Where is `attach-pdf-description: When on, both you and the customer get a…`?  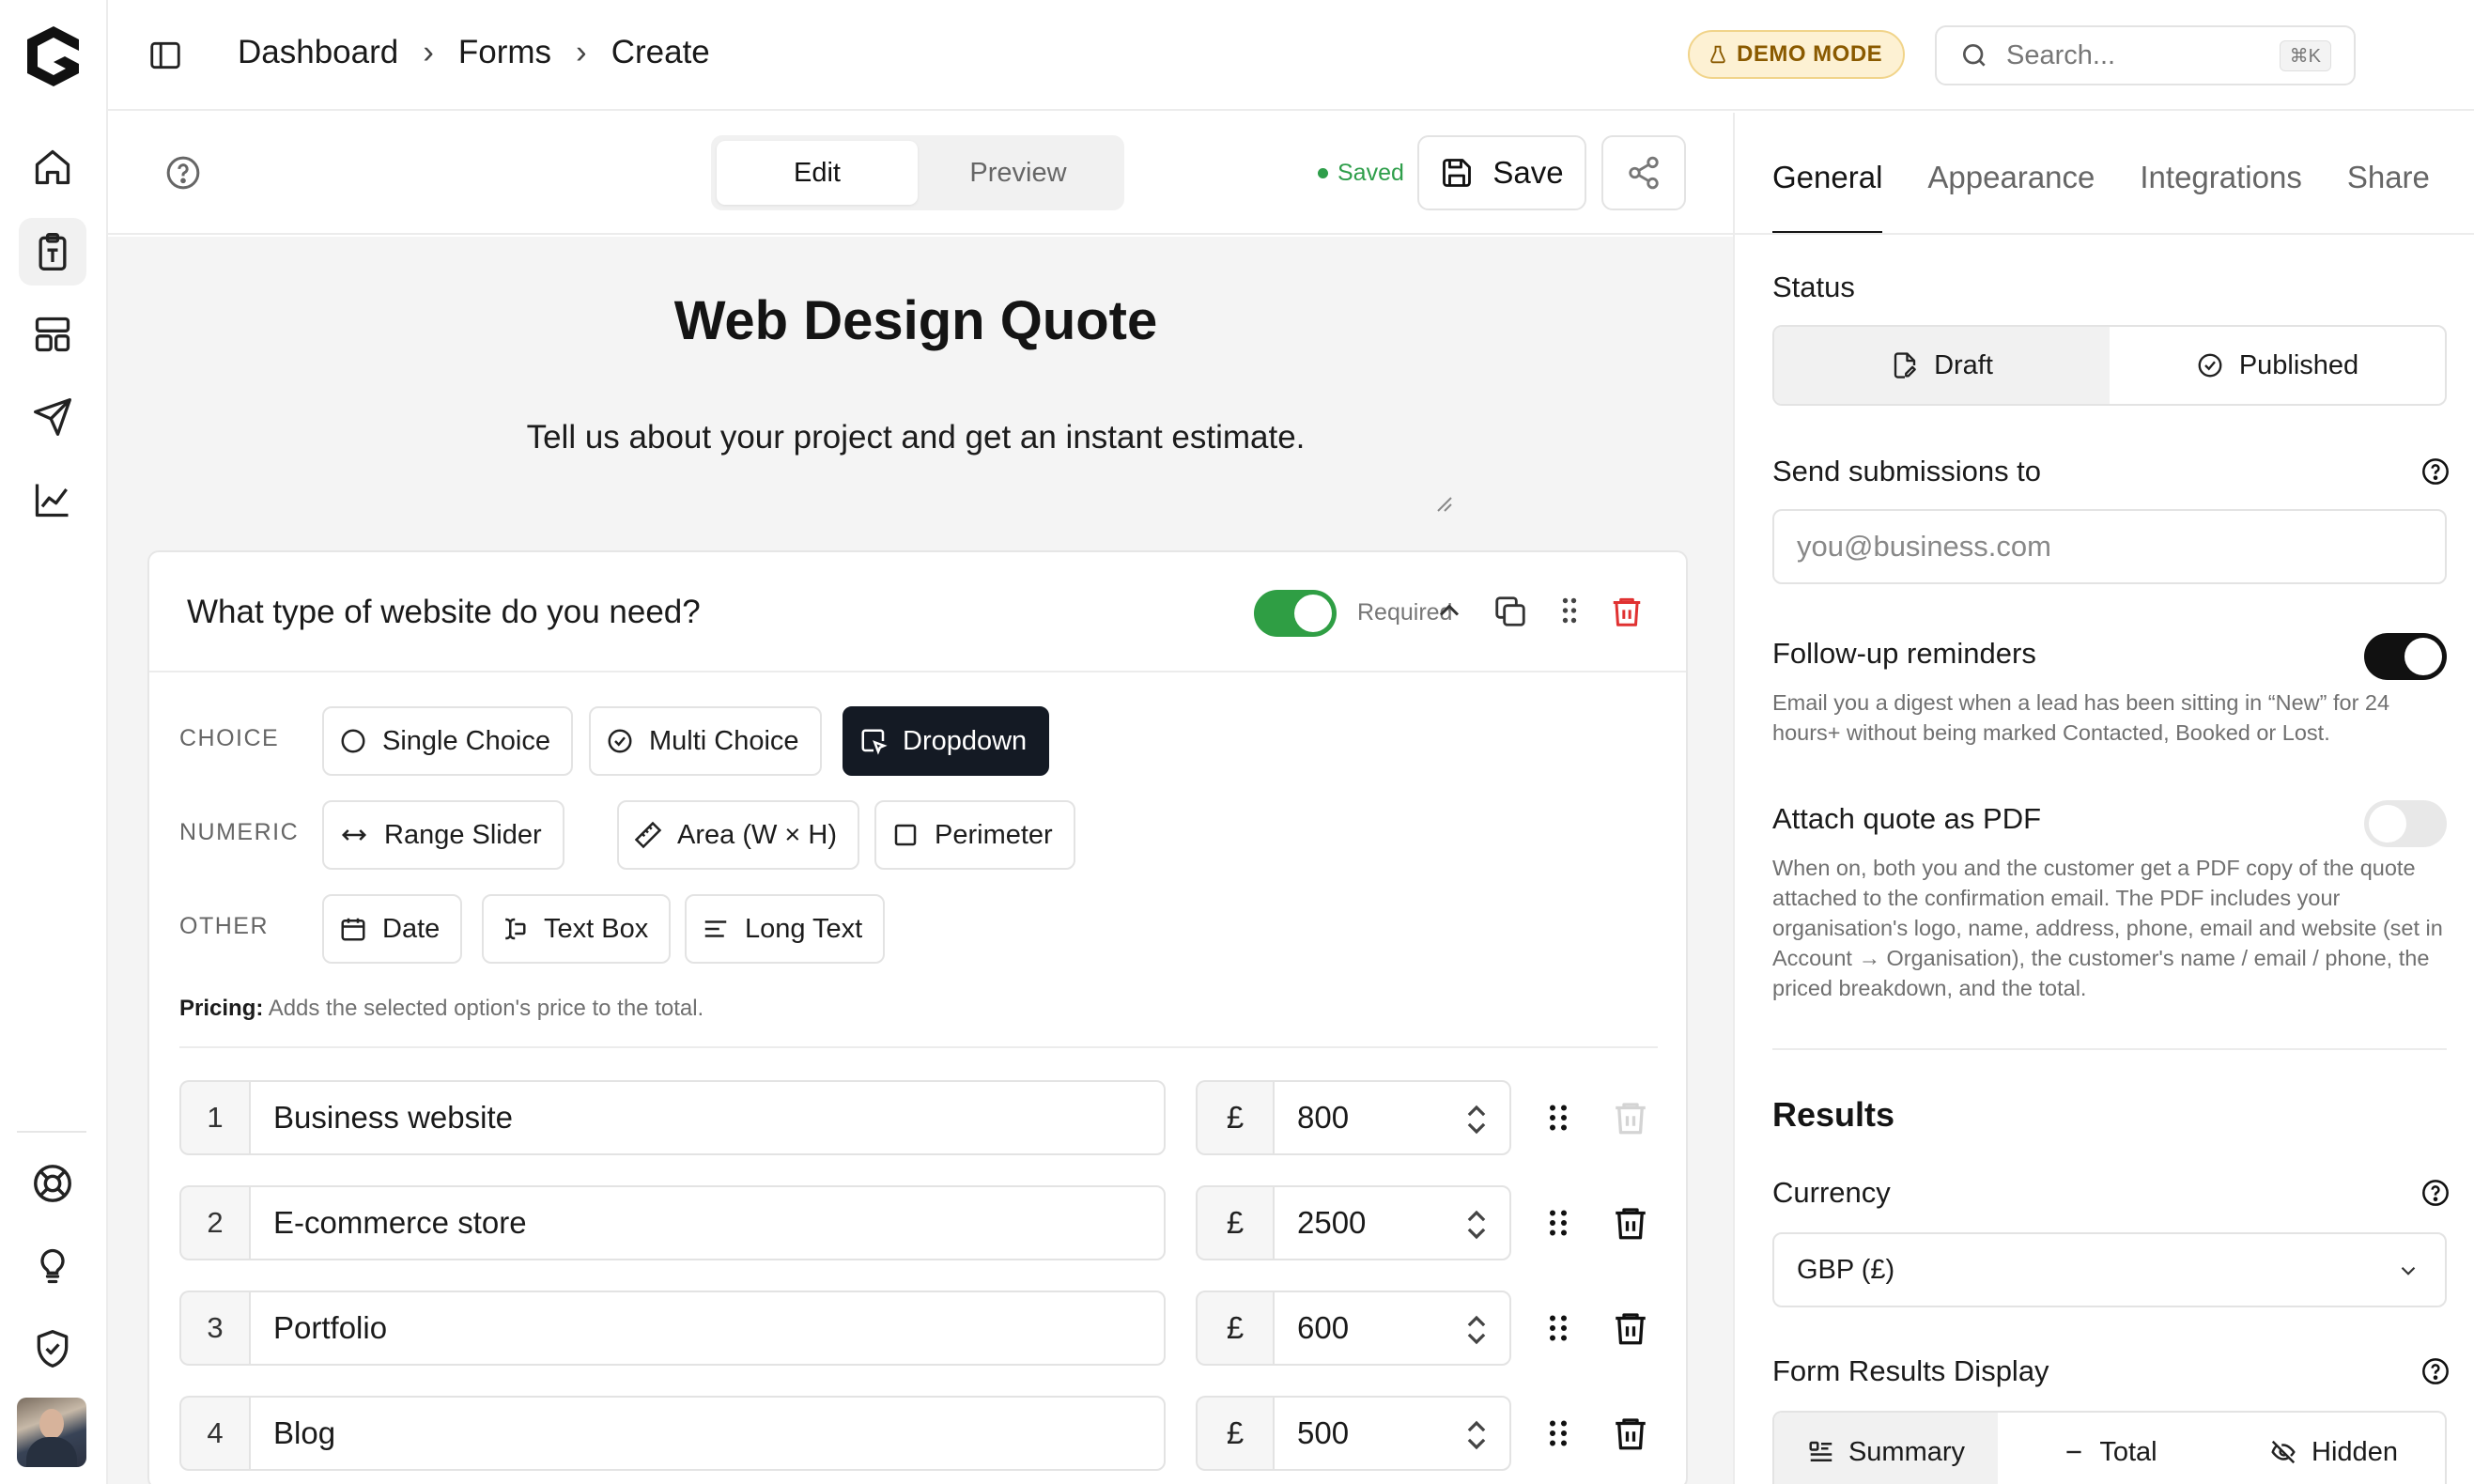
attach-pdf-description: When on, both you and the customer get a… is located at coordinates (2107, 928).